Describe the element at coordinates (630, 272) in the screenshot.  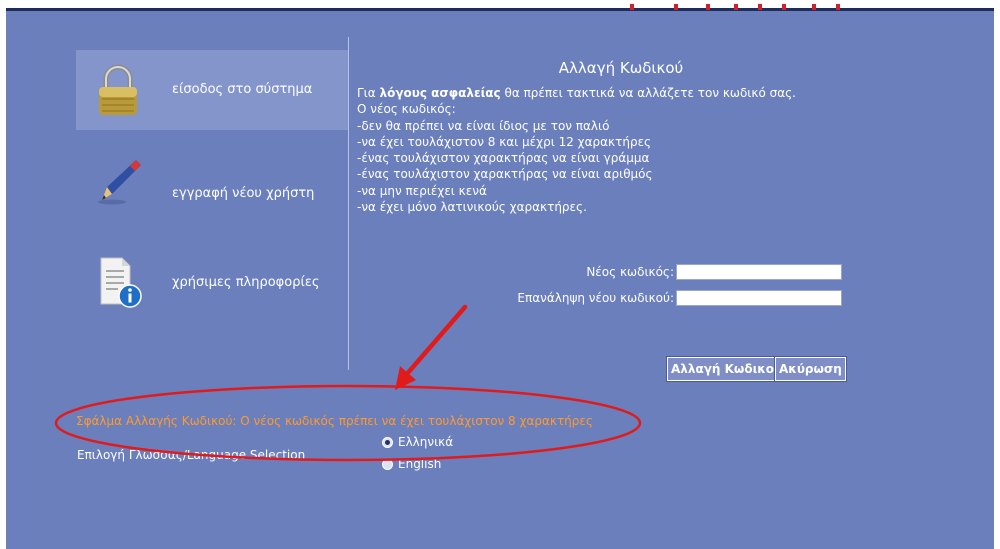
I see `new-password-label: Νέος κωδικός:` at that location.